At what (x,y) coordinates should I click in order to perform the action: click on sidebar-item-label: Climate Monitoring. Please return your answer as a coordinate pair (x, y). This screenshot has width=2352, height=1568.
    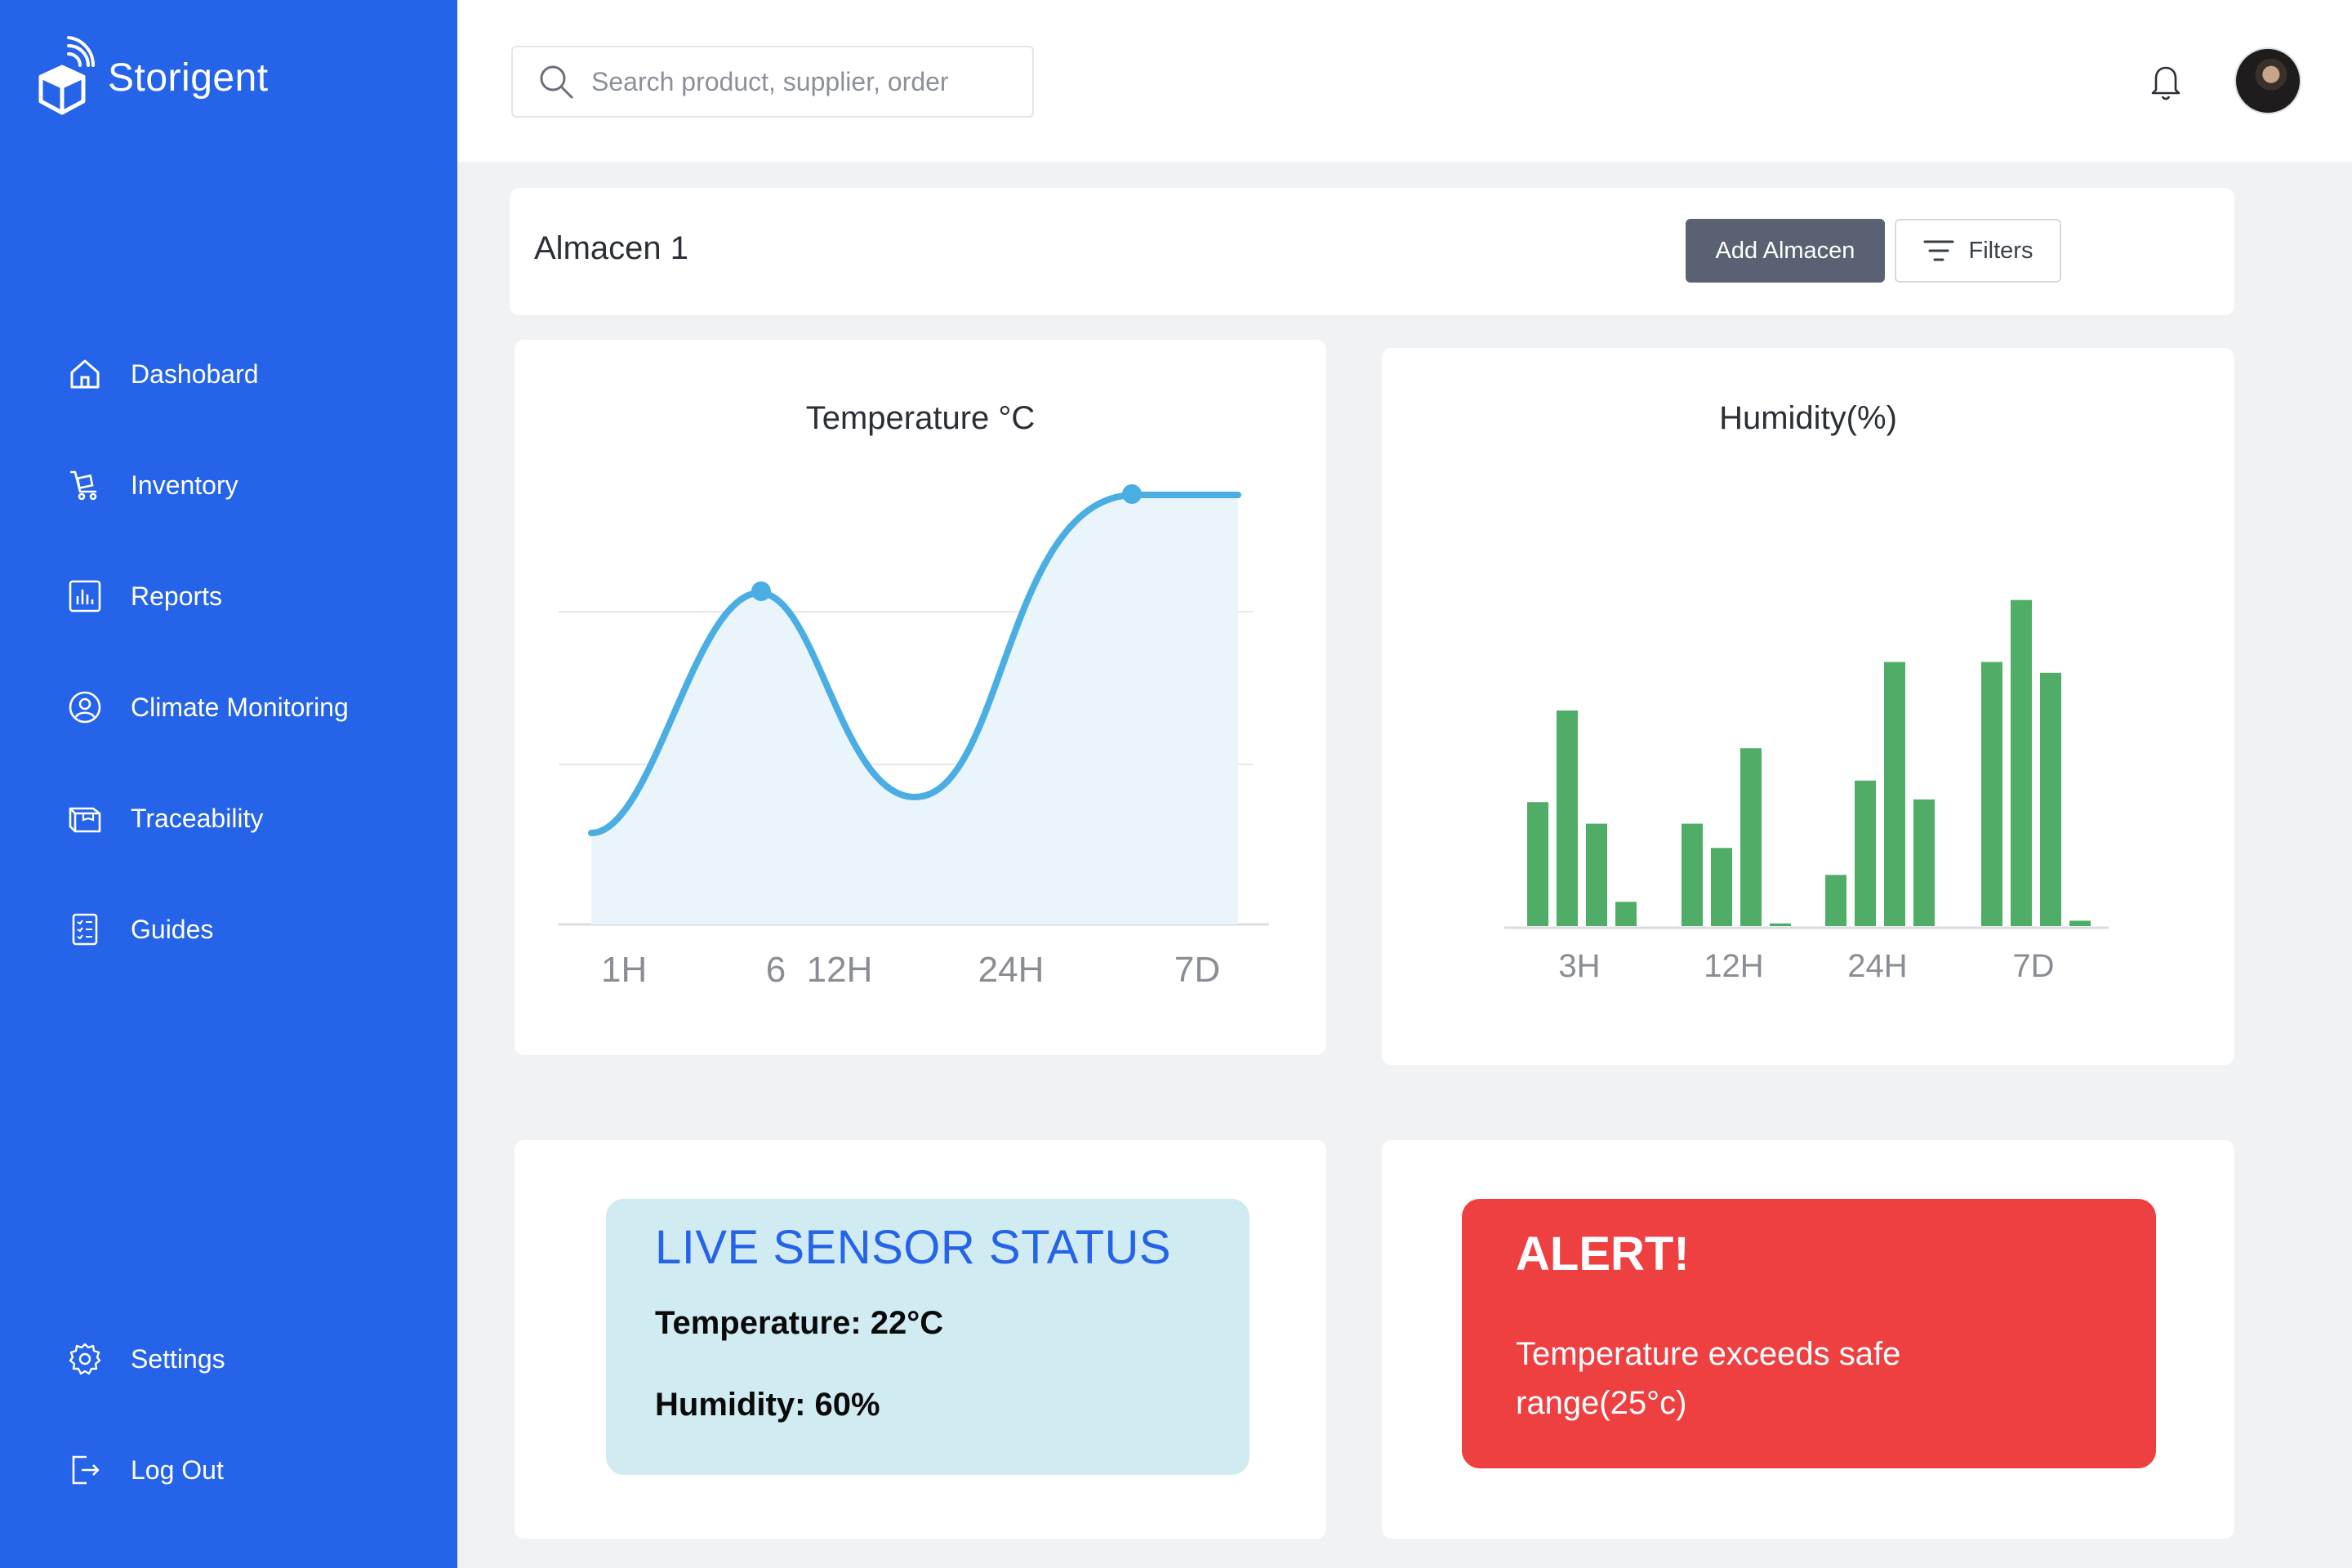
    Looking at the image, I should click on (240, 707).